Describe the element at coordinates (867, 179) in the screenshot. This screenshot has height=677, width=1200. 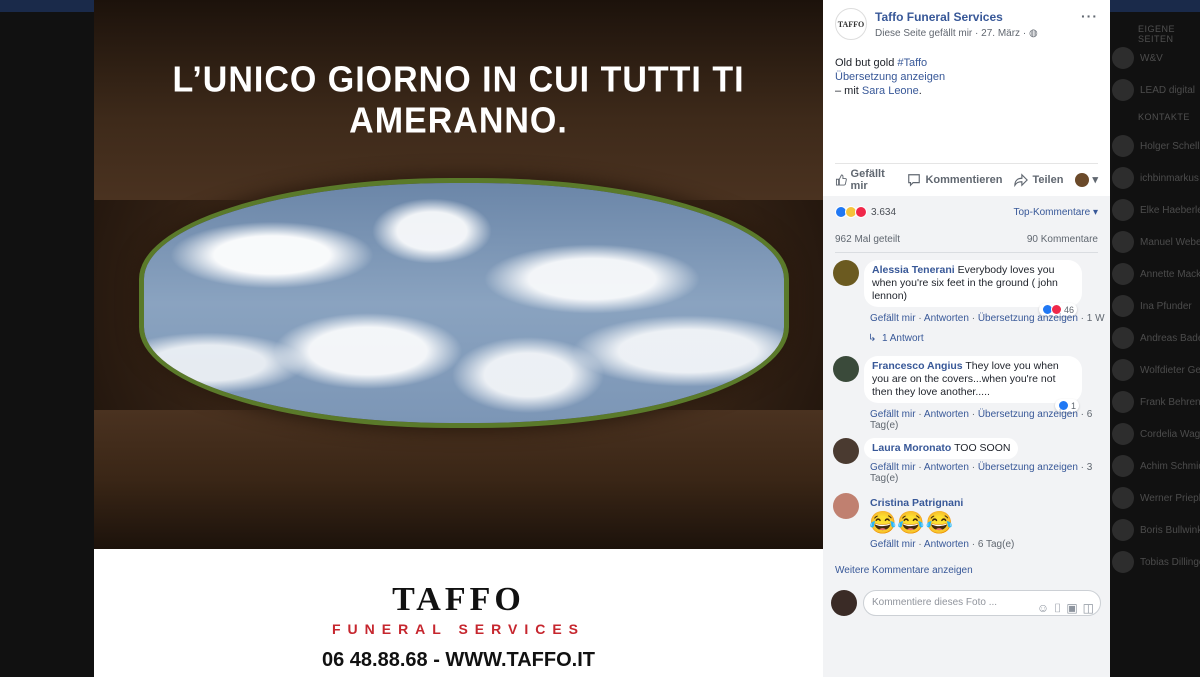
I see `like-label: Gefällt mir` at that location.